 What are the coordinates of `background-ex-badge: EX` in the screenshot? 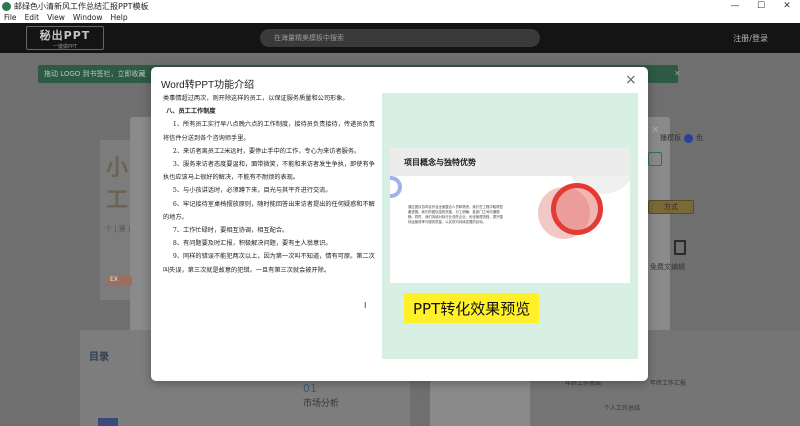 It's located at (120, 281).